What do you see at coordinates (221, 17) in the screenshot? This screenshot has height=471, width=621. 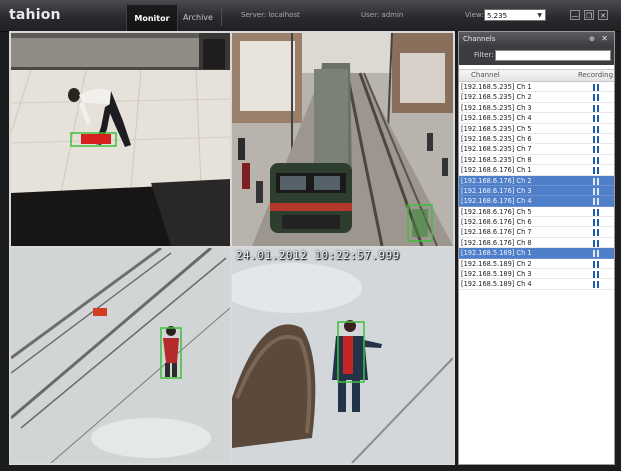 I see `divider` at bounding box center [221, 17].